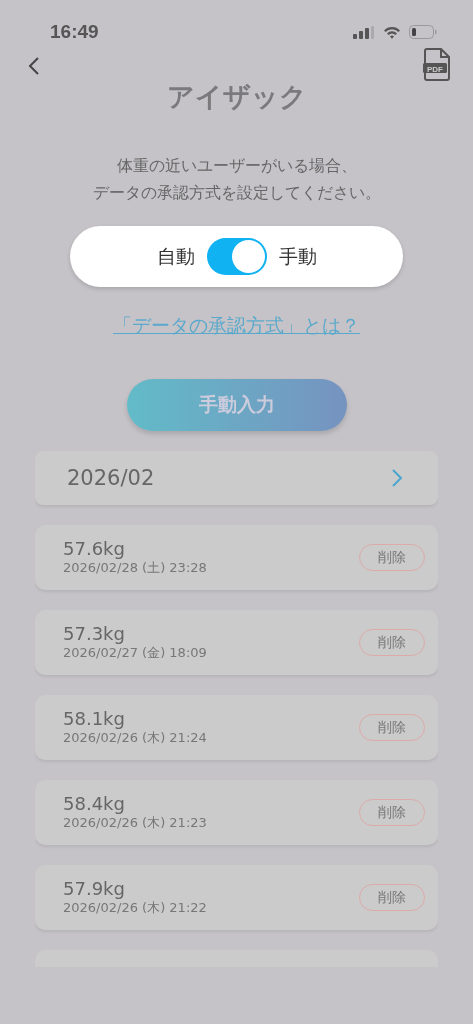 This screenshot has height=1024, width=473. What do you see at coordinates (94, 888) in the screenshot?
I see `weight-value: 57.9kg` at bounding box center [94, 888].